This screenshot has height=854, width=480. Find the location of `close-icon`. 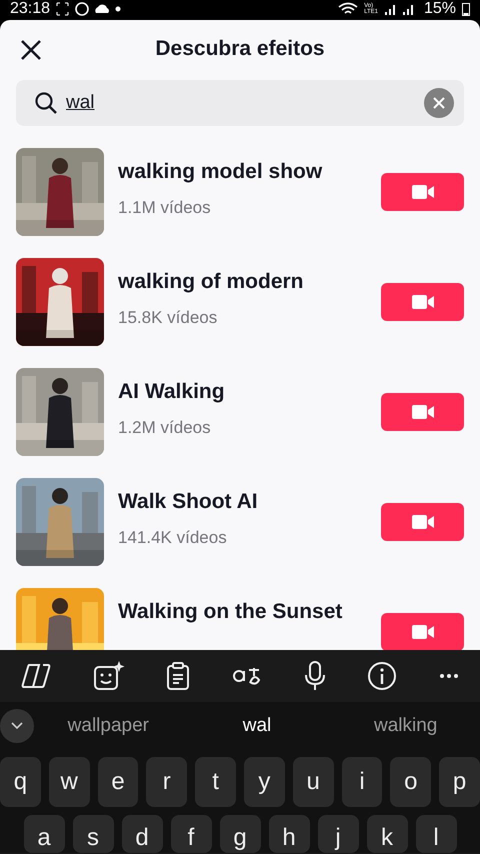

close-icon is located at coordinates (439, 103).